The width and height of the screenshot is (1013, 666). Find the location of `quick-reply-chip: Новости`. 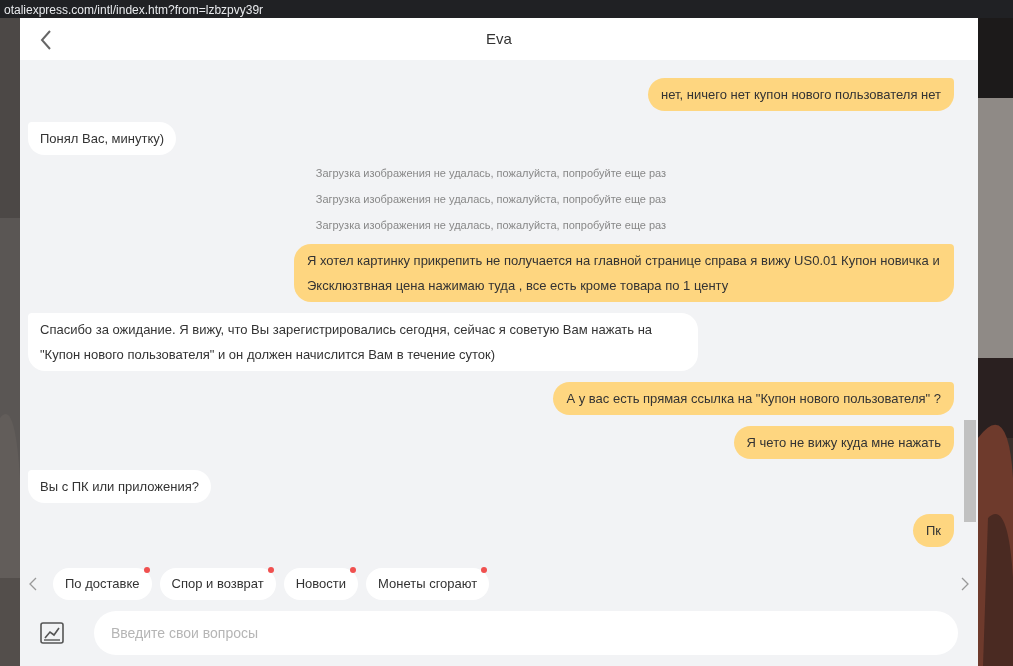

quick-reply-chip: Новости is located at coordinates (321, 584).